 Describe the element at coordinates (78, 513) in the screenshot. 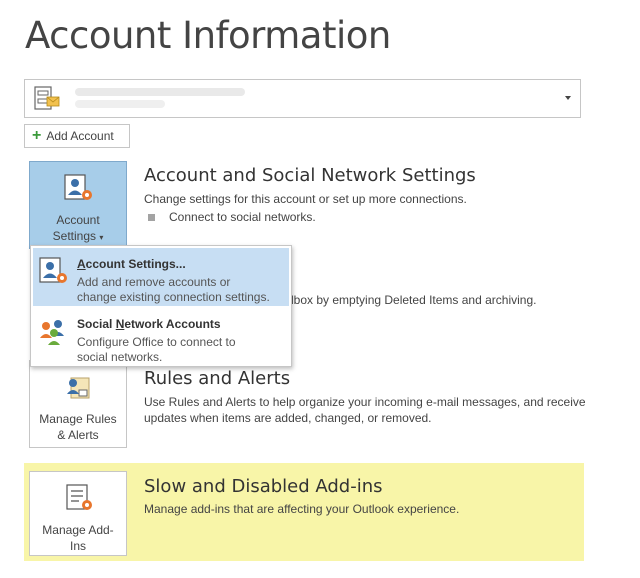

I see `manage-addins-button: Manage Add- Ins` at that location.